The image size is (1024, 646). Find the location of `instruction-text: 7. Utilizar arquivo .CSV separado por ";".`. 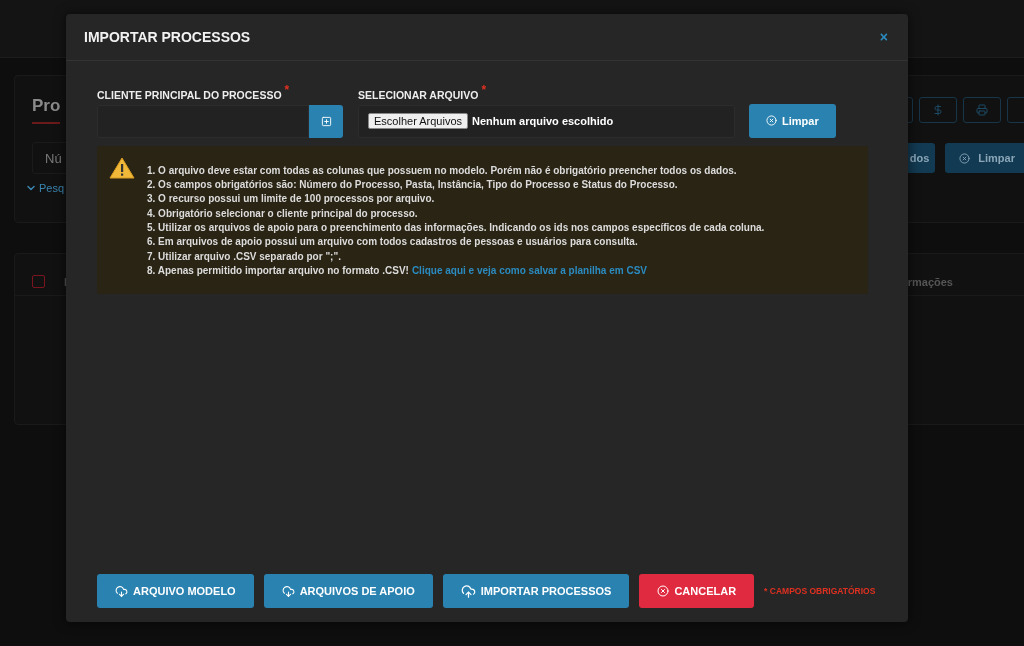

instruction-text: 7. Utilizar arquivo .CSV separado por ";". is located at coordinates (244, 256).